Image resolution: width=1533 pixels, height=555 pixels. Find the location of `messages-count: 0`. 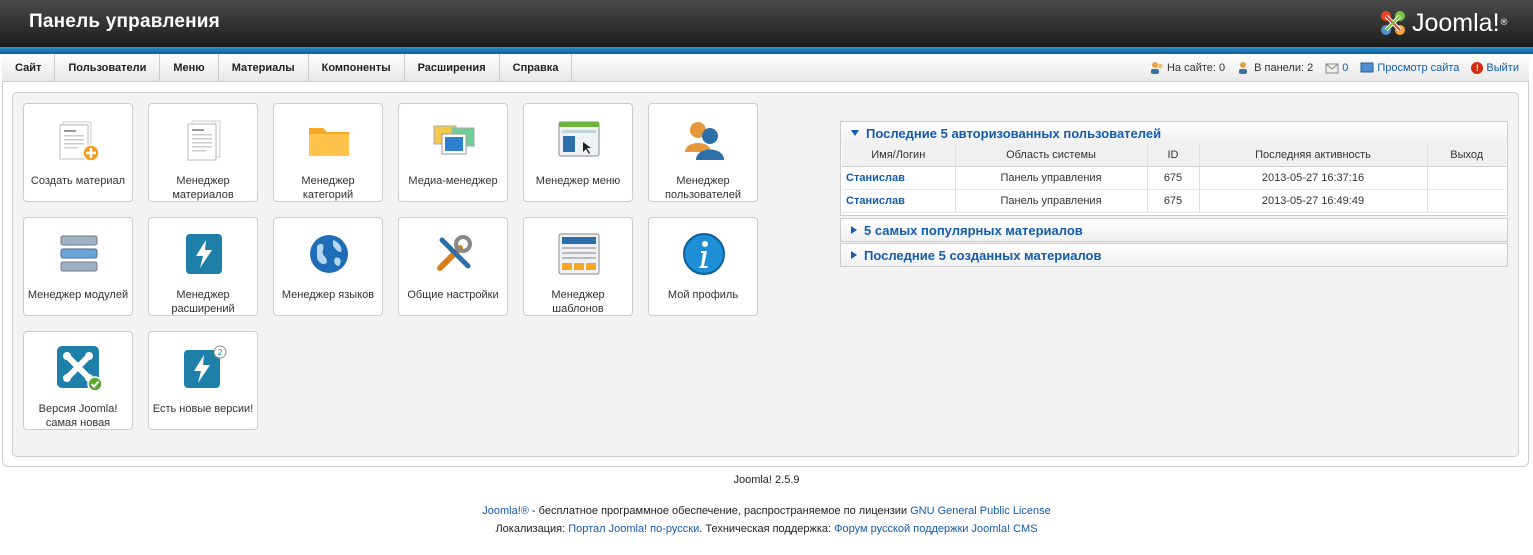

messages-count: 0 is located at coordinates (1345, 68).